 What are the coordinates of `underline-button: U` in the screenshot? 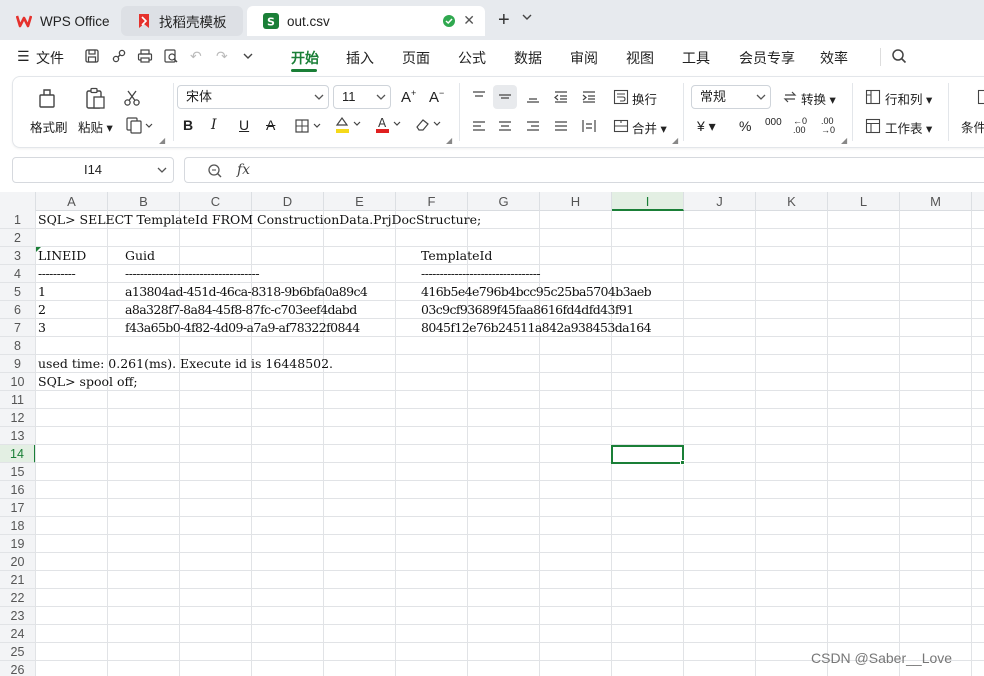 It's located at (244, 125).